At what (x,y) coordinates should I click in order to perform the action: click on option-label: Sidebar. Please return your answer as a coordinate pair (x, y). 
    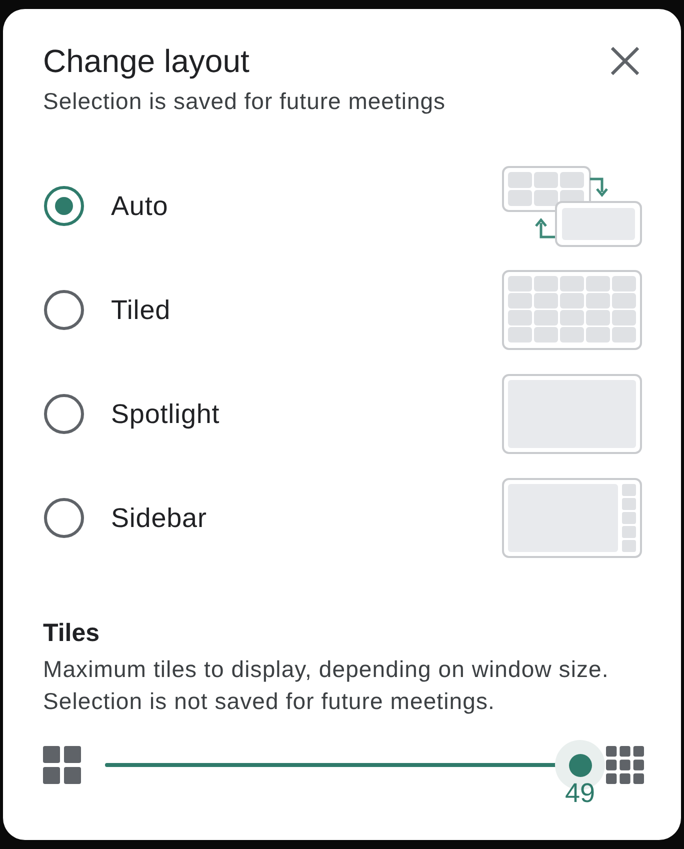
    Looking at the image, I should click on (159, 518).